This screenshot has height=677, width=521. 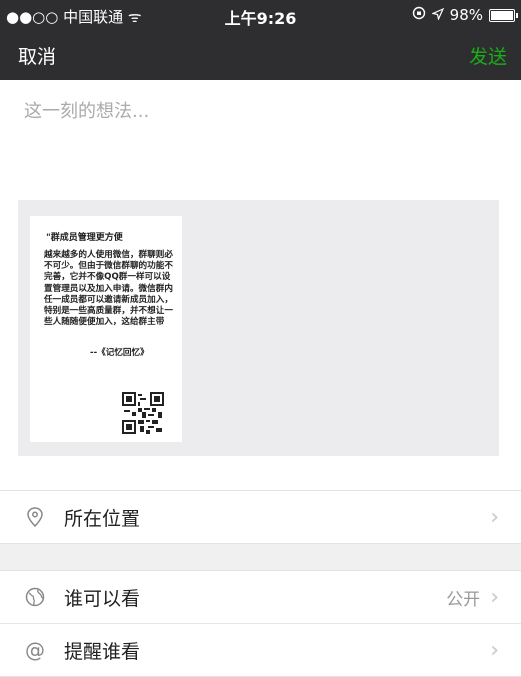 What do you see at coordinates (503, 15) in the screenshot?
I see `battery-icon` at bounding box center [503, 15].